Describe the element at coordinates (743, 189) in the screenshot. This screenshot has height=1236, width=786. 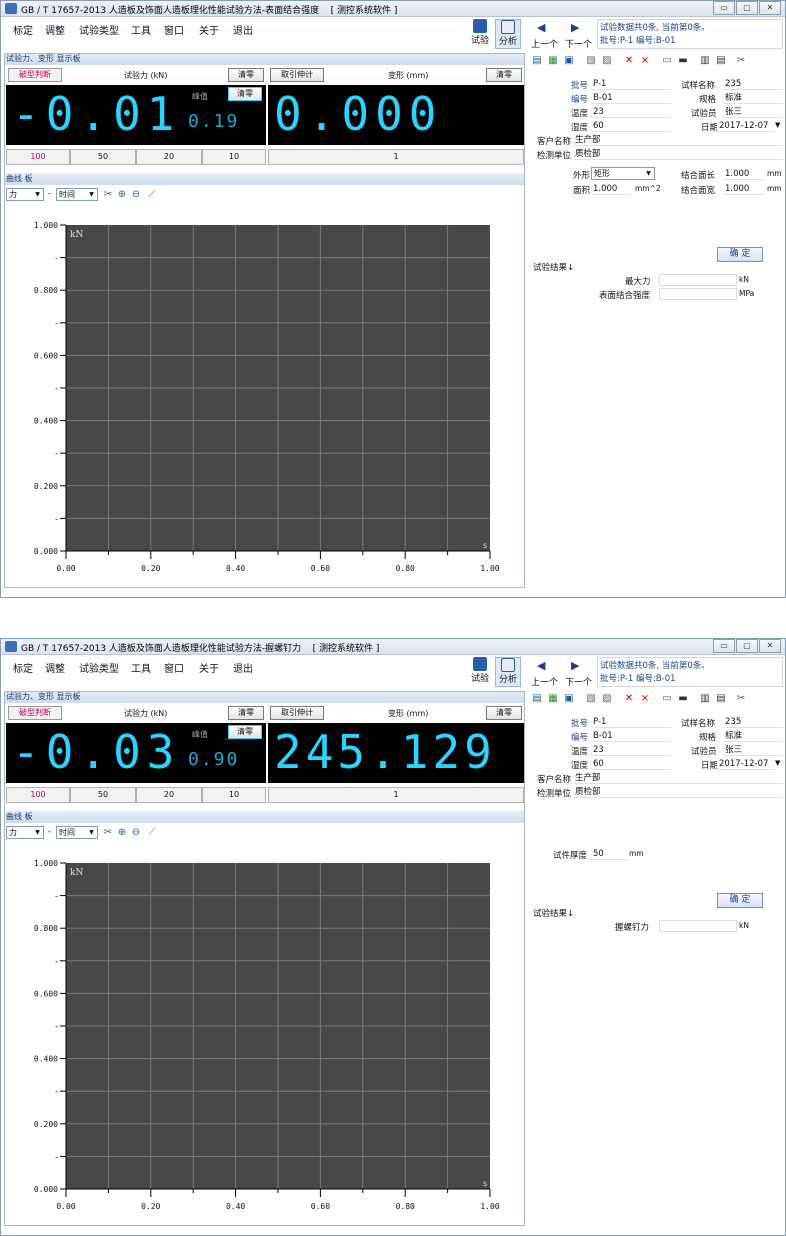
I see `bond-width-input: 1.000` at that location.